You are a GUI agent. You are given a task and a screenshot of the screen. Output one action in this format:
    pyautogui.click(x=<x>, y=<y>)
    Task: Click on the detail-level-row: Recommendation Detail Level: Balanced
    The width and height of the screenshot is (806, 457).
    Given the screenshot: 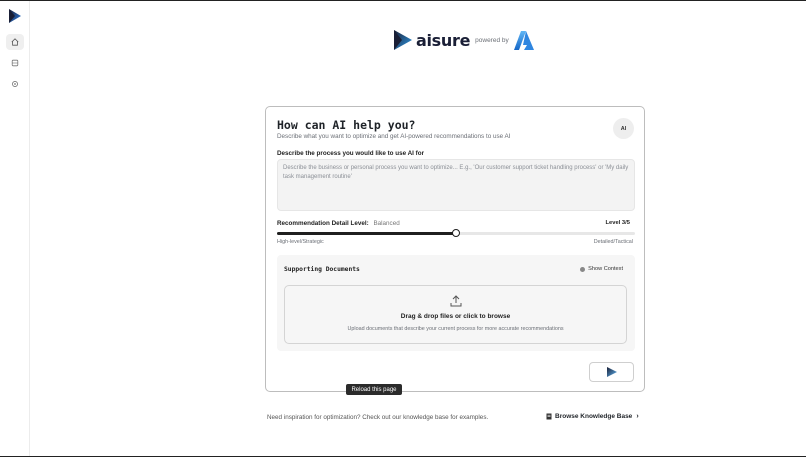 What is the action you would take?
    pyautogui.click(x=338, y=223)
    